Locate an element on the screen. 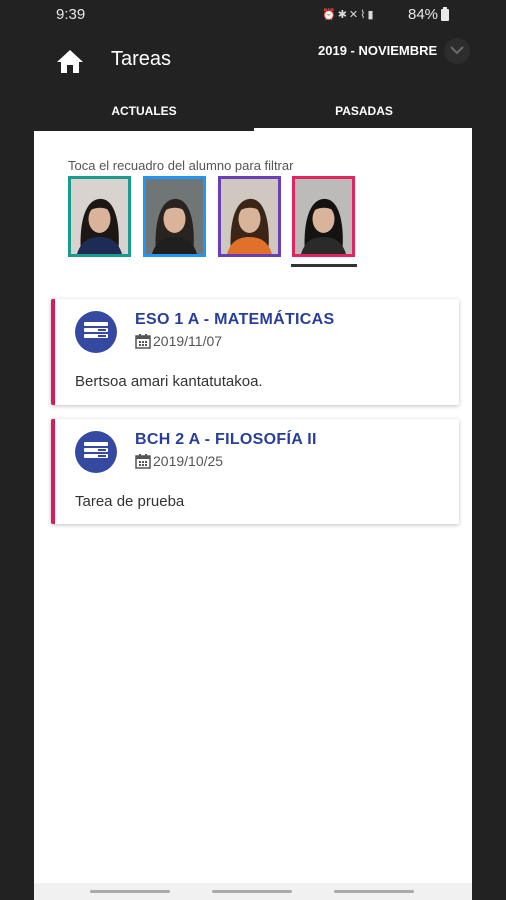  status-bar: 9:39 ⏰✱✕⌇▮ 84% is located at coordinates (253, 14).